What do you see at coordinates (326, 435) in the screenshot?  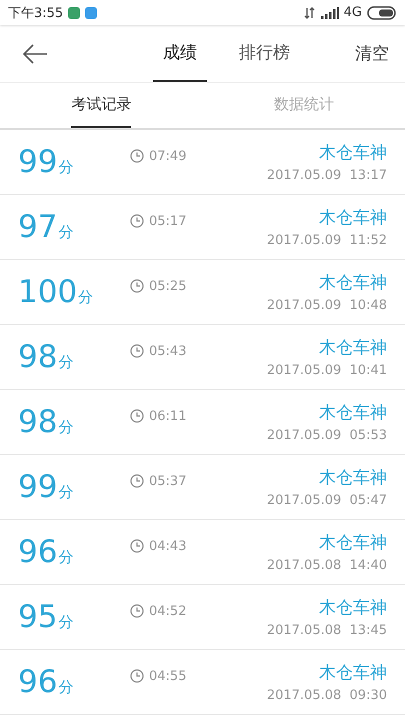 I see `exam-date: 2017.05.09 05:53` at bounding box center [326, 435].